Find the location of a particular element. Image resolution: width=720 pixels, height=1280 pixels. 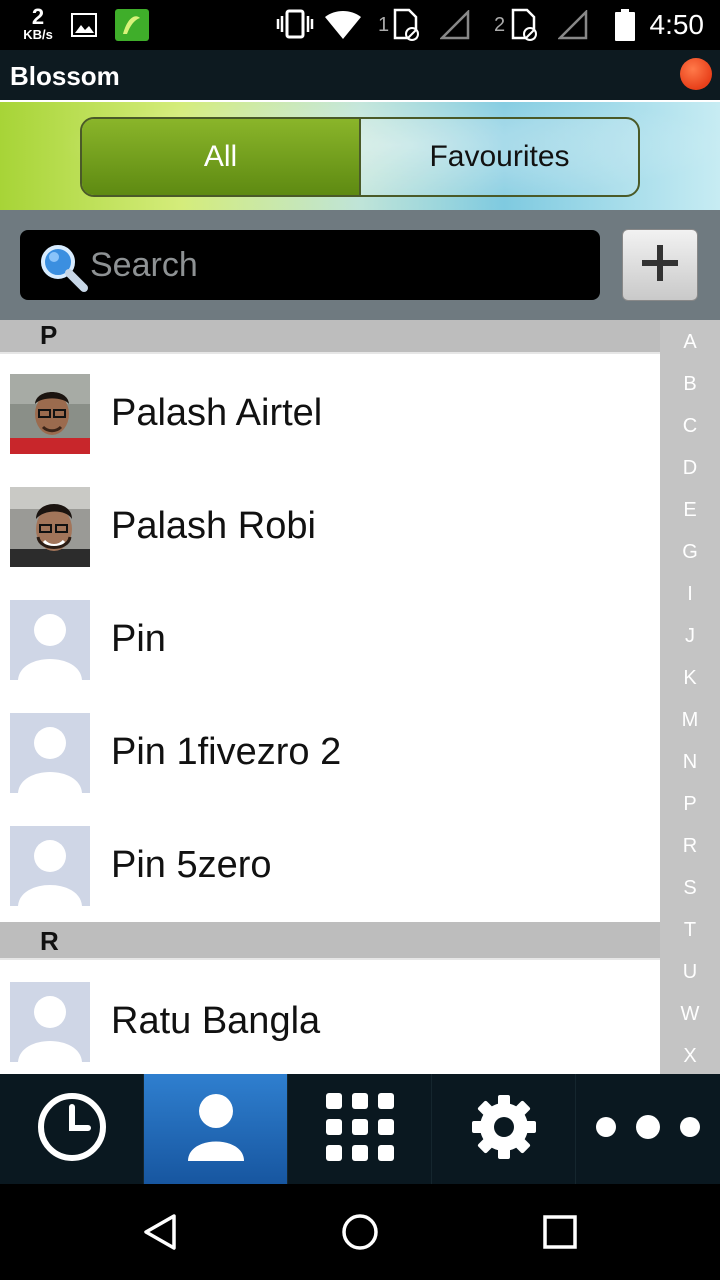

section-header-r: R is located at coordinates (360, 941).